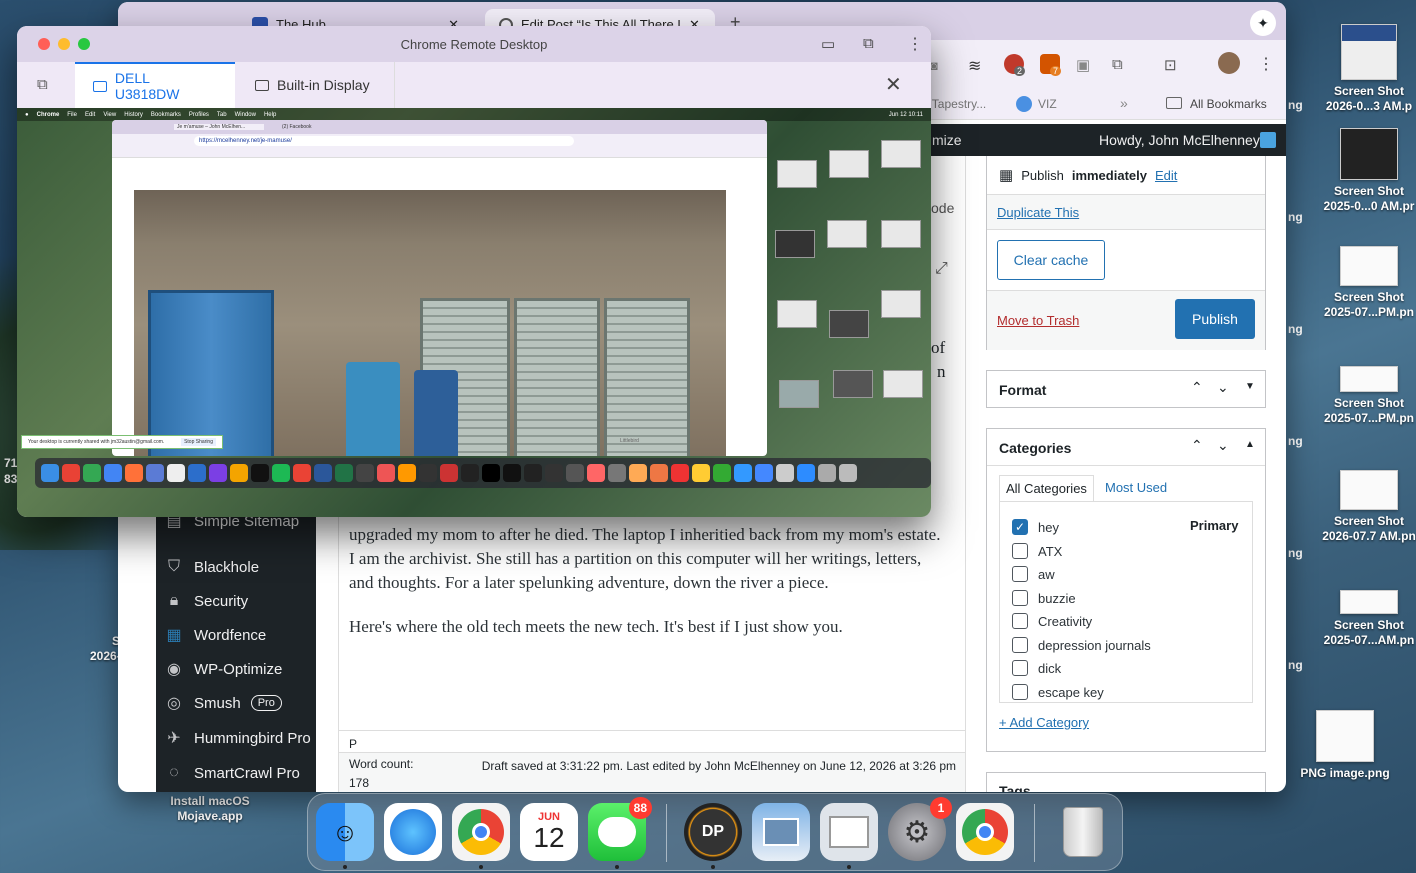 Image resolution: width=1416 pixels, height=873 pixels. Describe the element at coordinates (629, 441) in the screenshot. I see `photo-credit: Littlebird` at that location.